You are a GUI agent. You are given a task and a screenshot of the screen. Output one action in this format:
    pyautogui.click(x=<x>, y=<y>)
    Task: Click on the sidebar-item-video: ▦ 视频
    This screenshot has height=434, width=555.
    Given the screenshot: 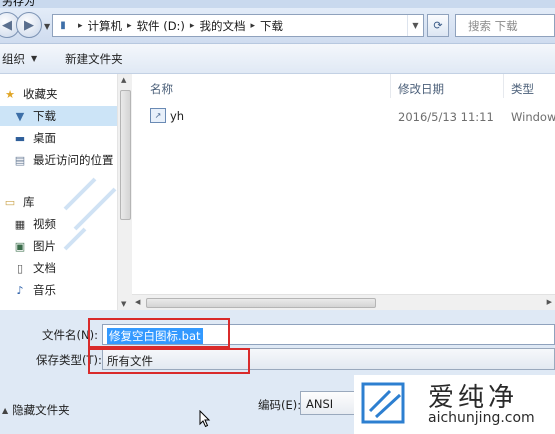 What is the action you would take?
    pyautogui.click(x=34, y=224)
    